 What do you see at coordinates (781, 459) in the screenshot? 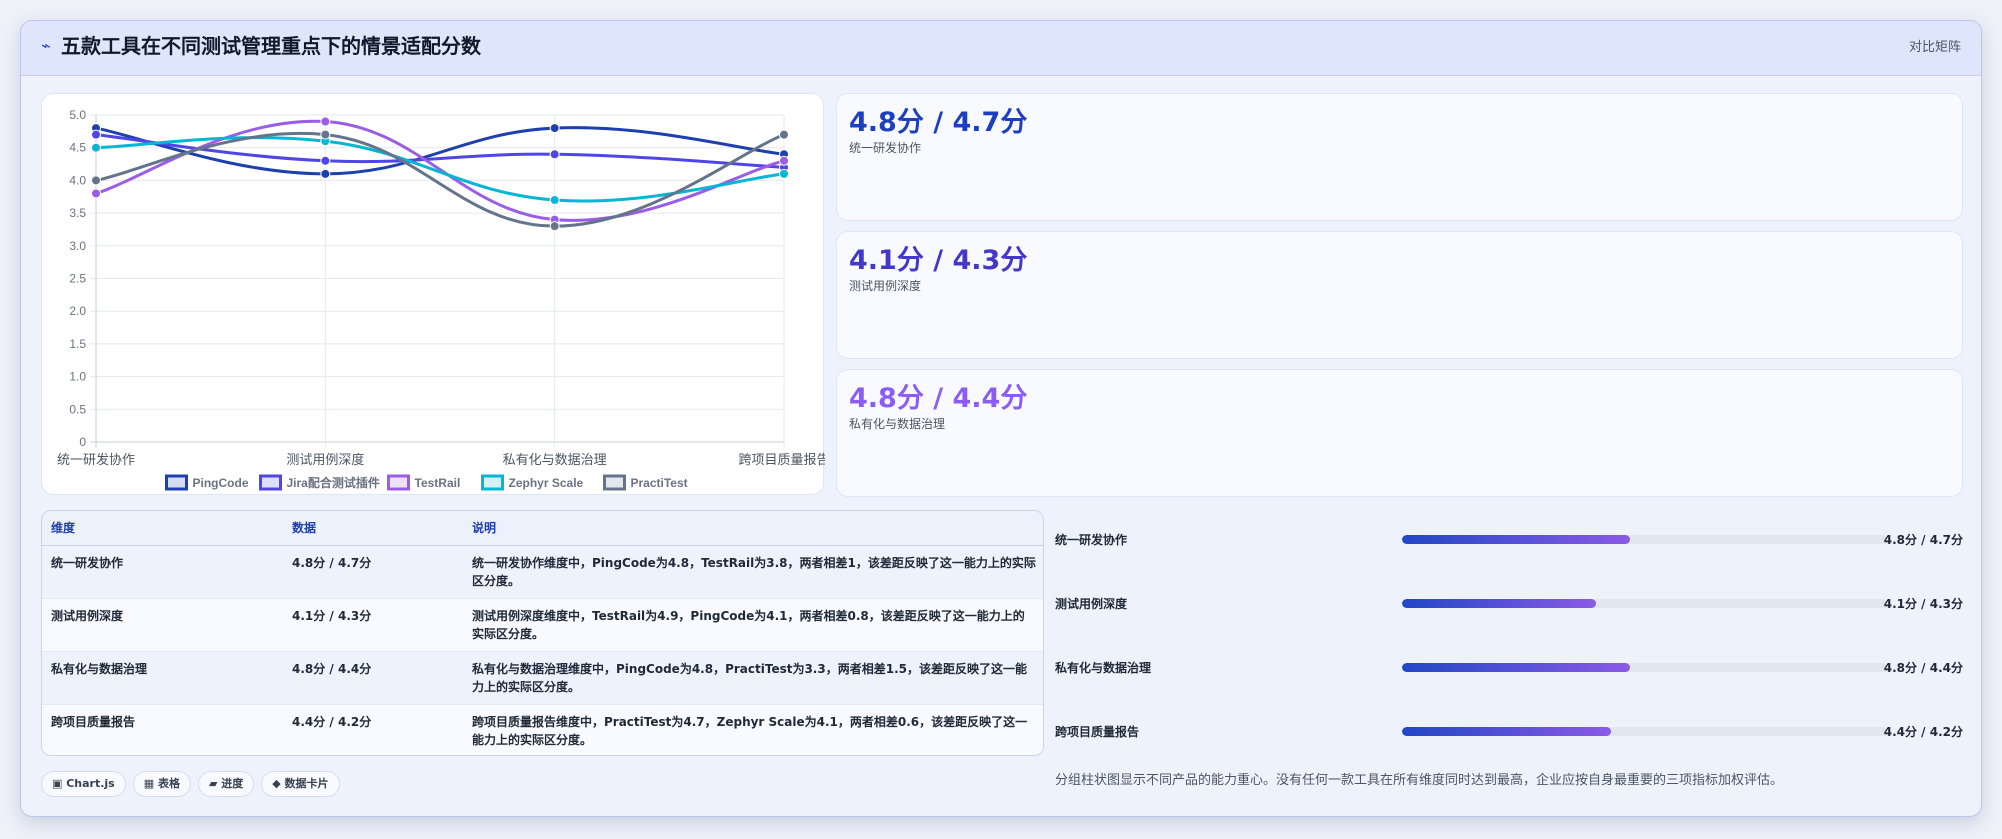
I see `x-tick-label: 跨项目质量报告` at bounding box center [781, 459].